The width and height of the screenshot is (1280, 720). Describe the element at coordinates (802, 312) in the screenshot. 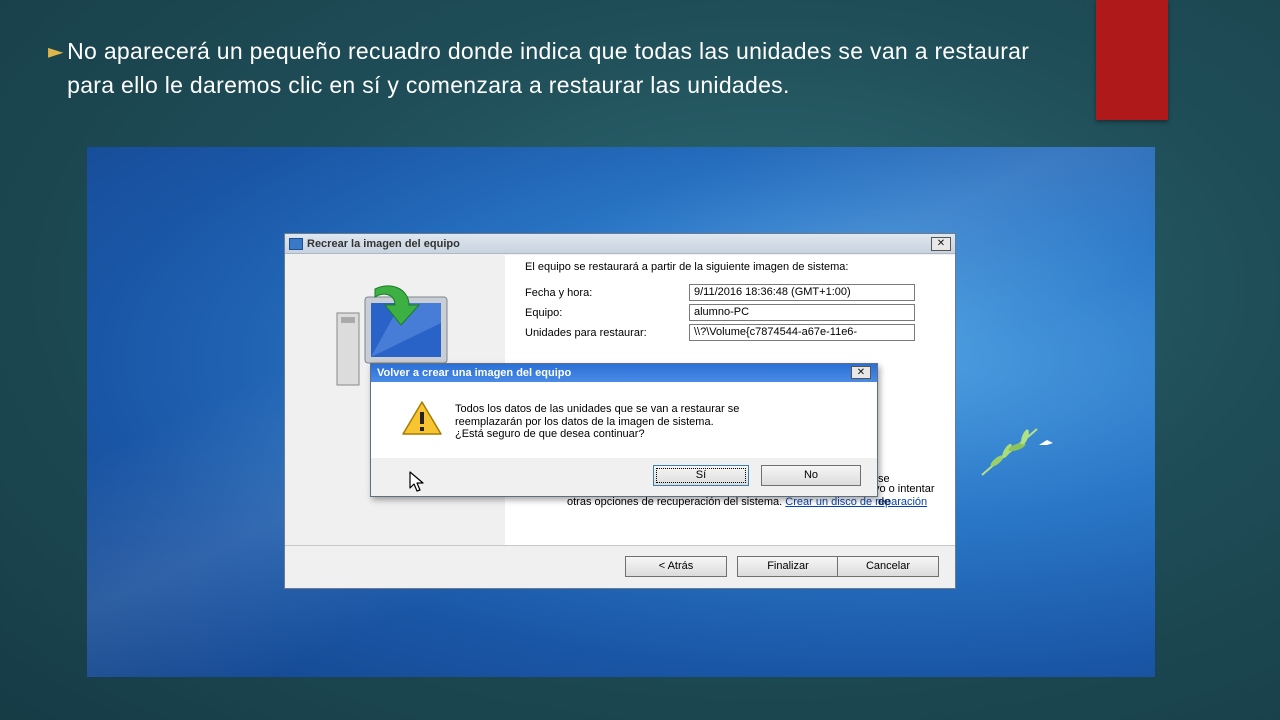

I see `computer-field: alumno-PC` at that location.